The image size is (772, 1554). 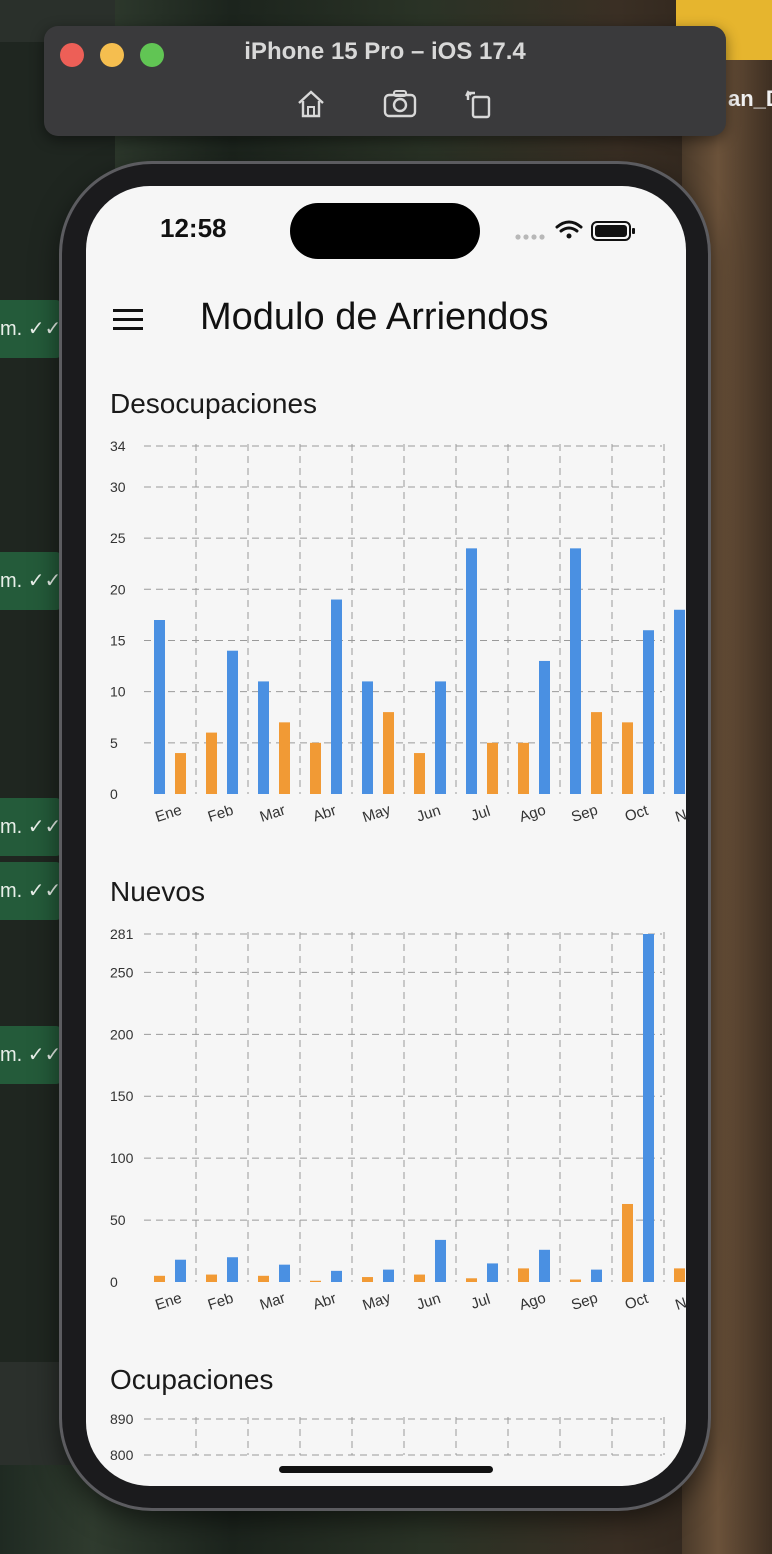 I want to click on status-icons, so click(x=575, y=230).